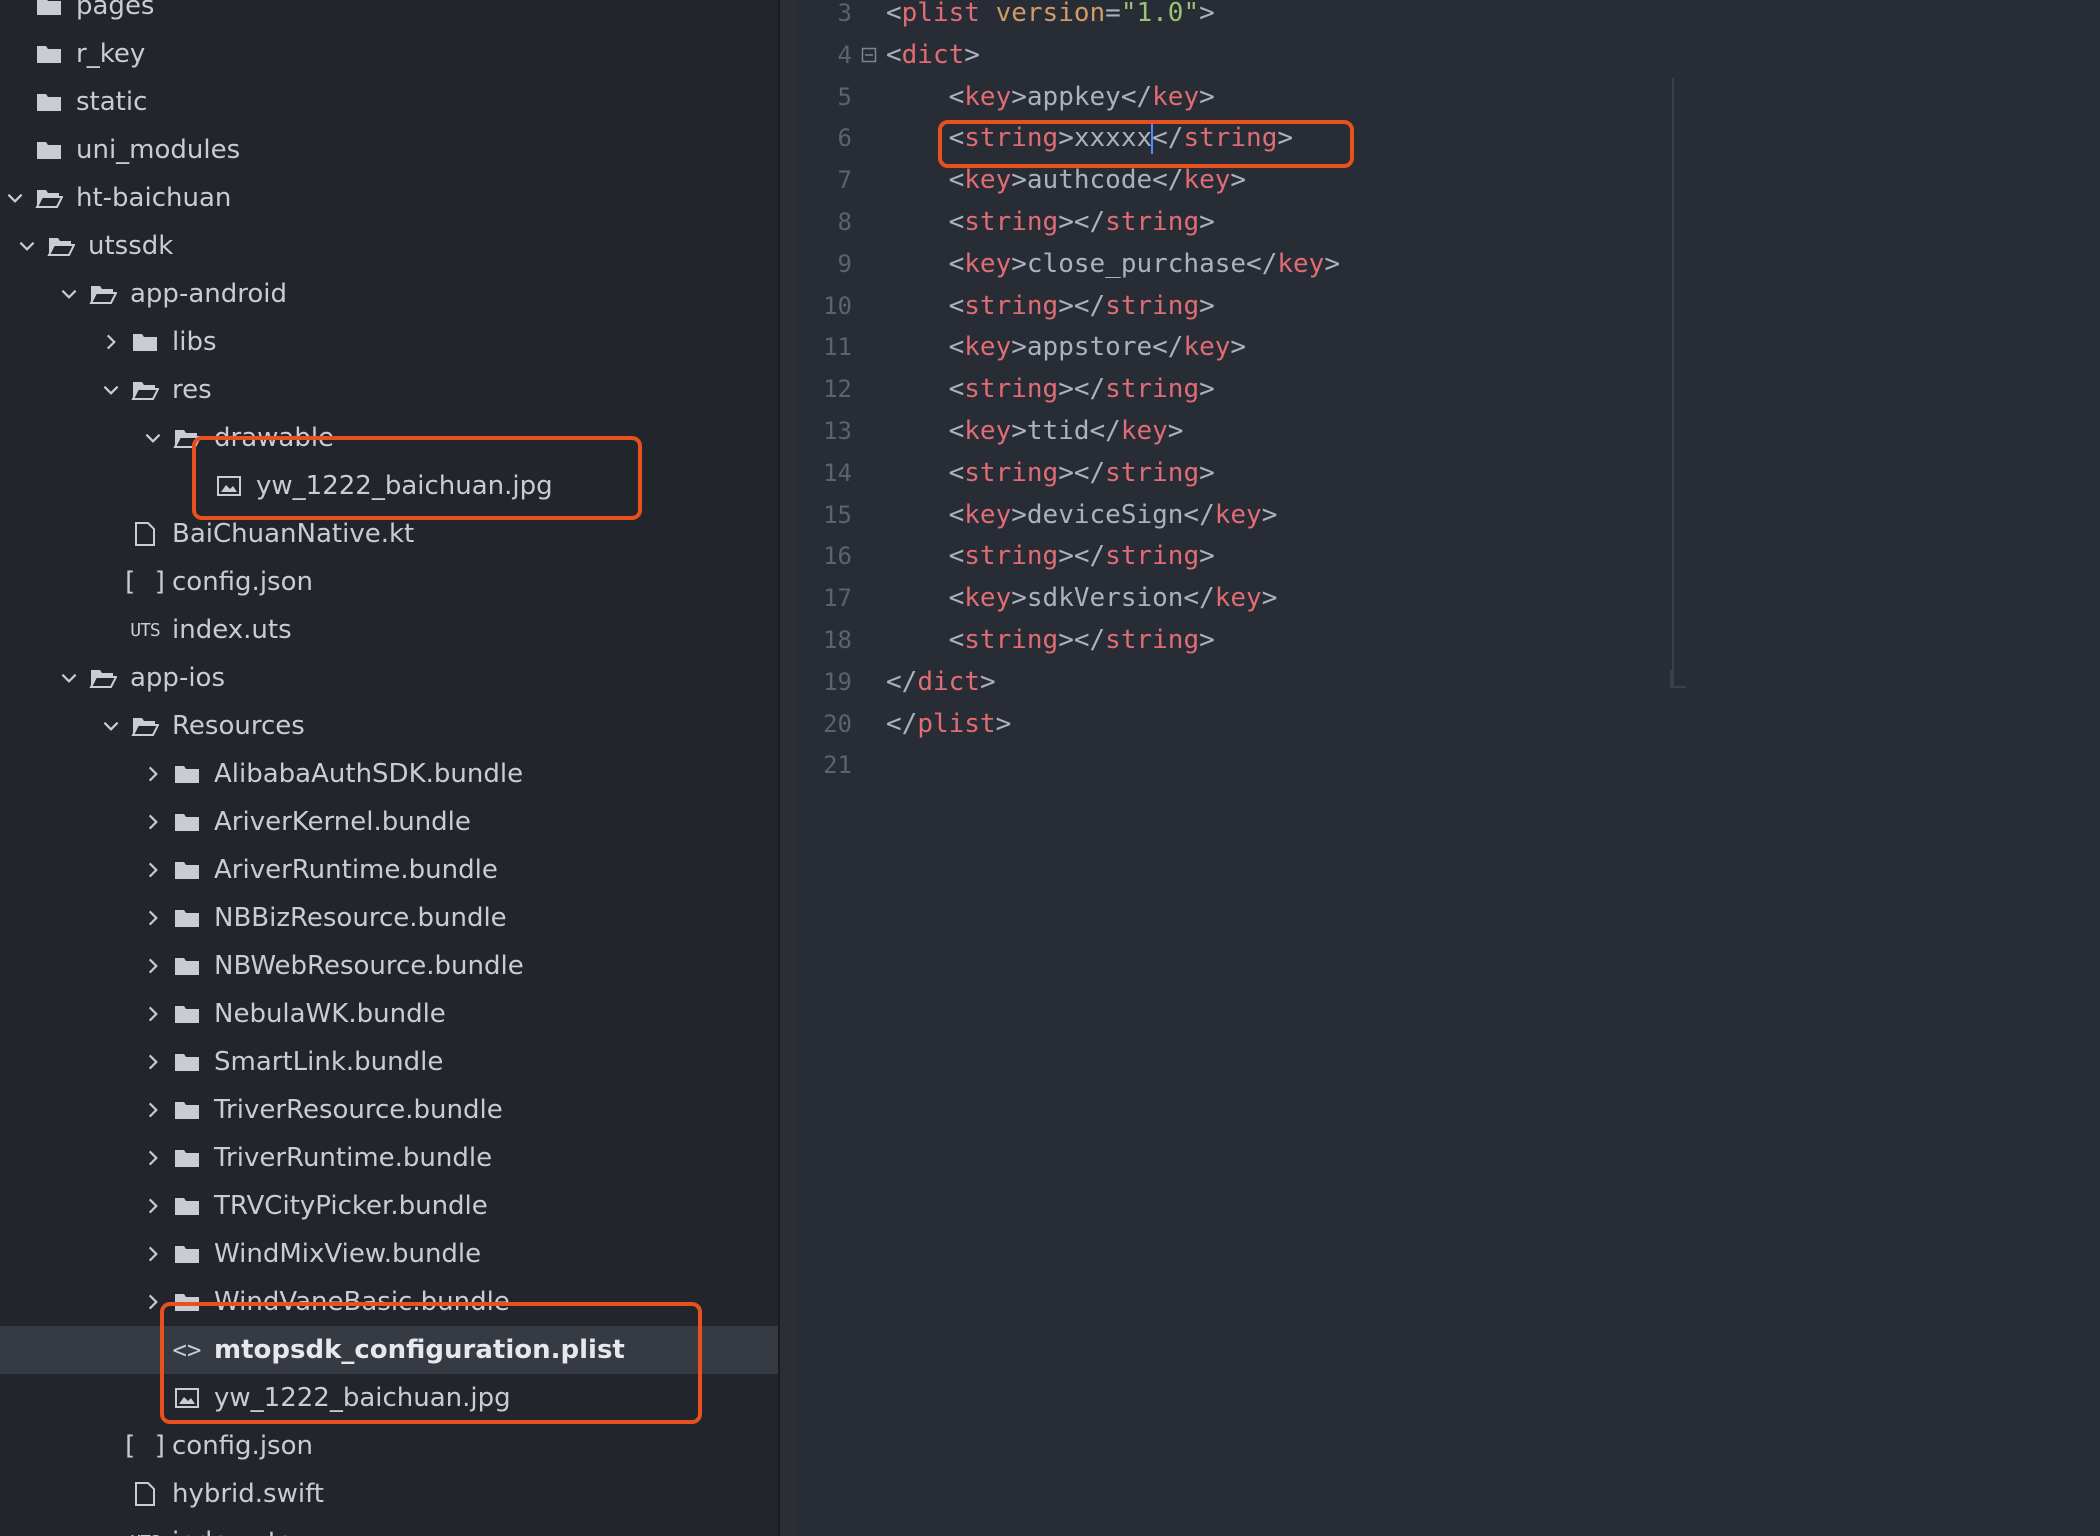 The image size is (2100, 1536). Describe the element at coordinates (1446, 515) in the screenshot. I see `code-line: 15 <key>deviceSign</key>` at that location.